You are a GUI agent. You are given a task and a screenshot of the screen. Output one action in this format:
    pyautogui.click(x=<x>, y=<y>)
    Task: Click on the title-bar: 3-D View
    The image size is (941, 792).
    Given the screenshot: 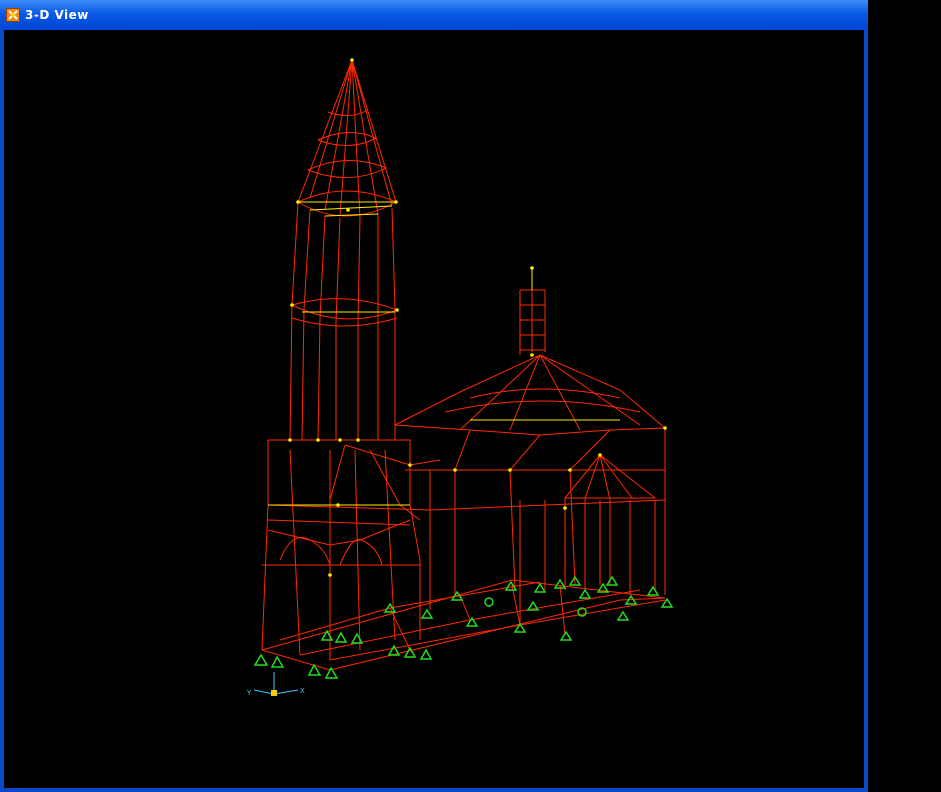 What is the action you would take?
    pyautogui.click(x=434, y=15)
    